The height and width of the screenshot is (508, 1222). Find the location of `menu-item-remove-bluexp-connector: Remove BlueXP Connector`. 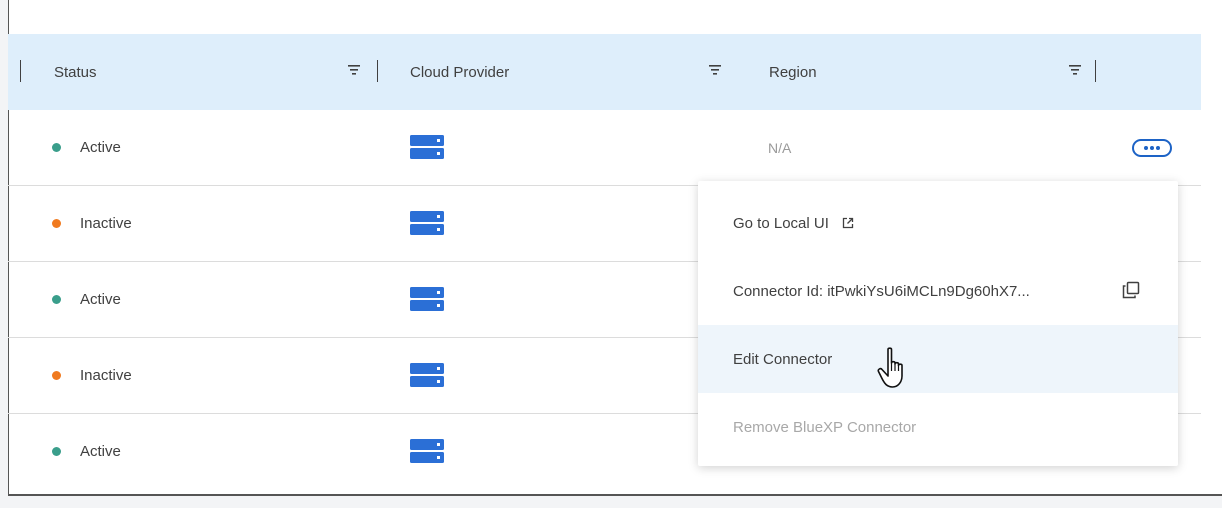

menu-item-remove-bluexp-connector: Remove BlueXP Connector is located at coordinates (938, 427).